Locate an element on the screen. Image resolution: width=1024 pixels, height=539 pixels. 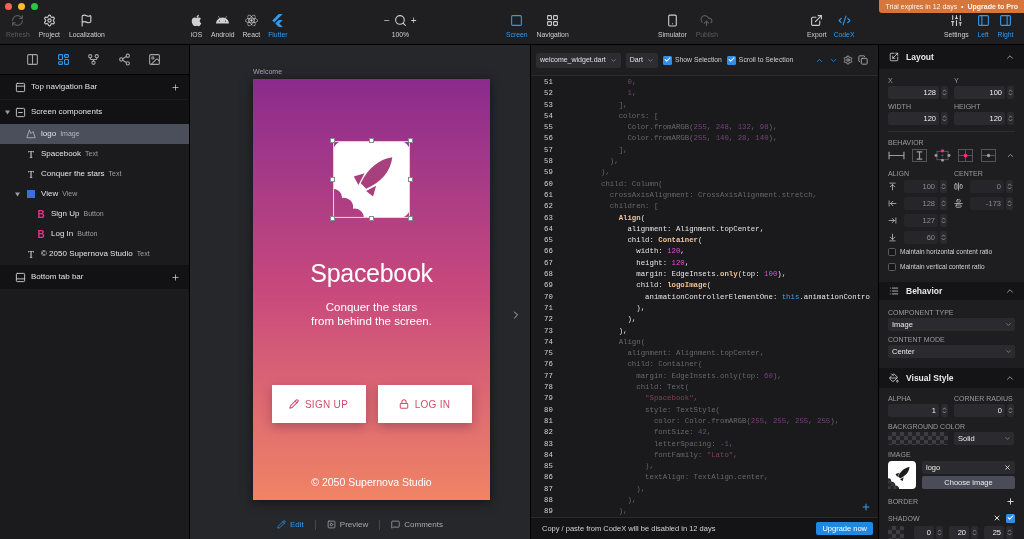
share-nodes-icon is located at coordinates (124, 59).